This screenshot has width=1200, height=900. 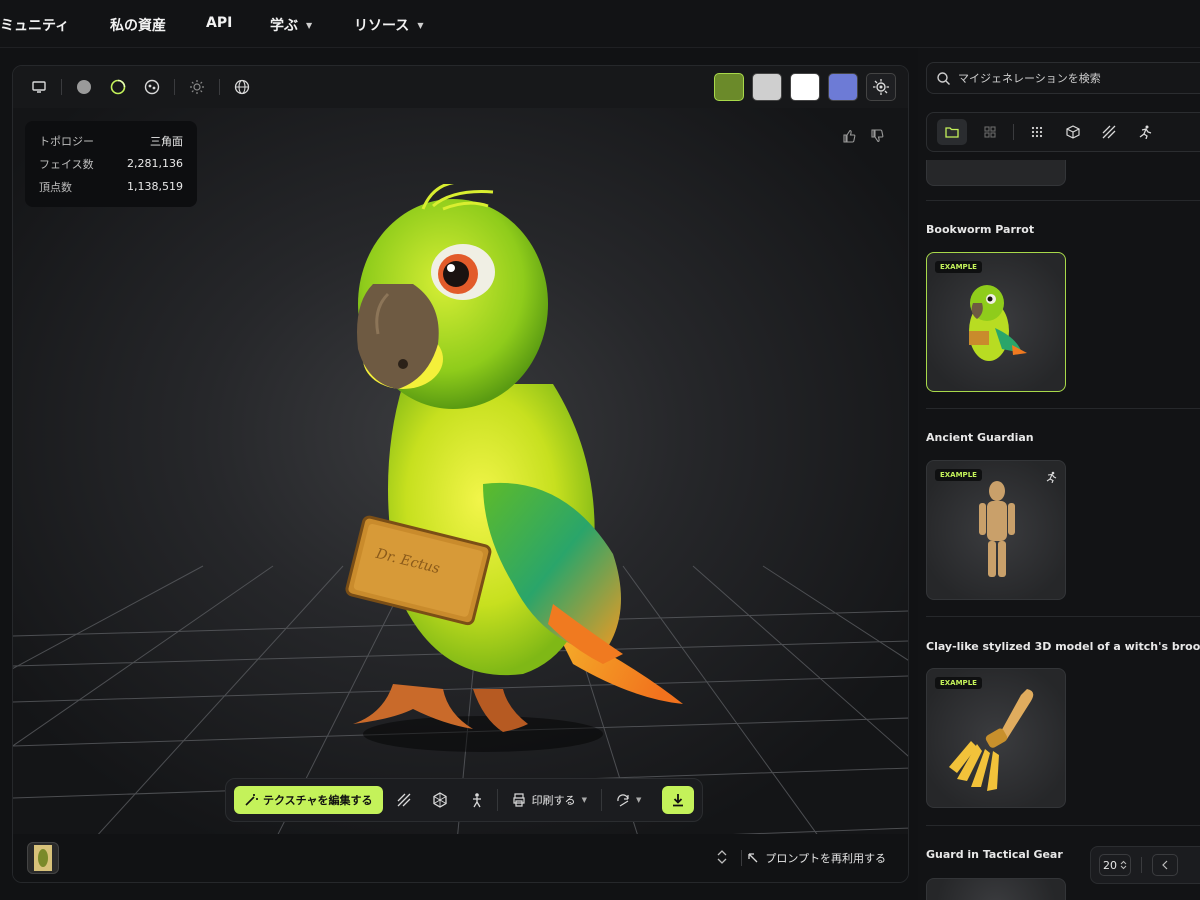 What do you see at coordinates (753, 858) in the screenshot?
I see `arrow-up-left-icon` at bounding box center [753, 858].